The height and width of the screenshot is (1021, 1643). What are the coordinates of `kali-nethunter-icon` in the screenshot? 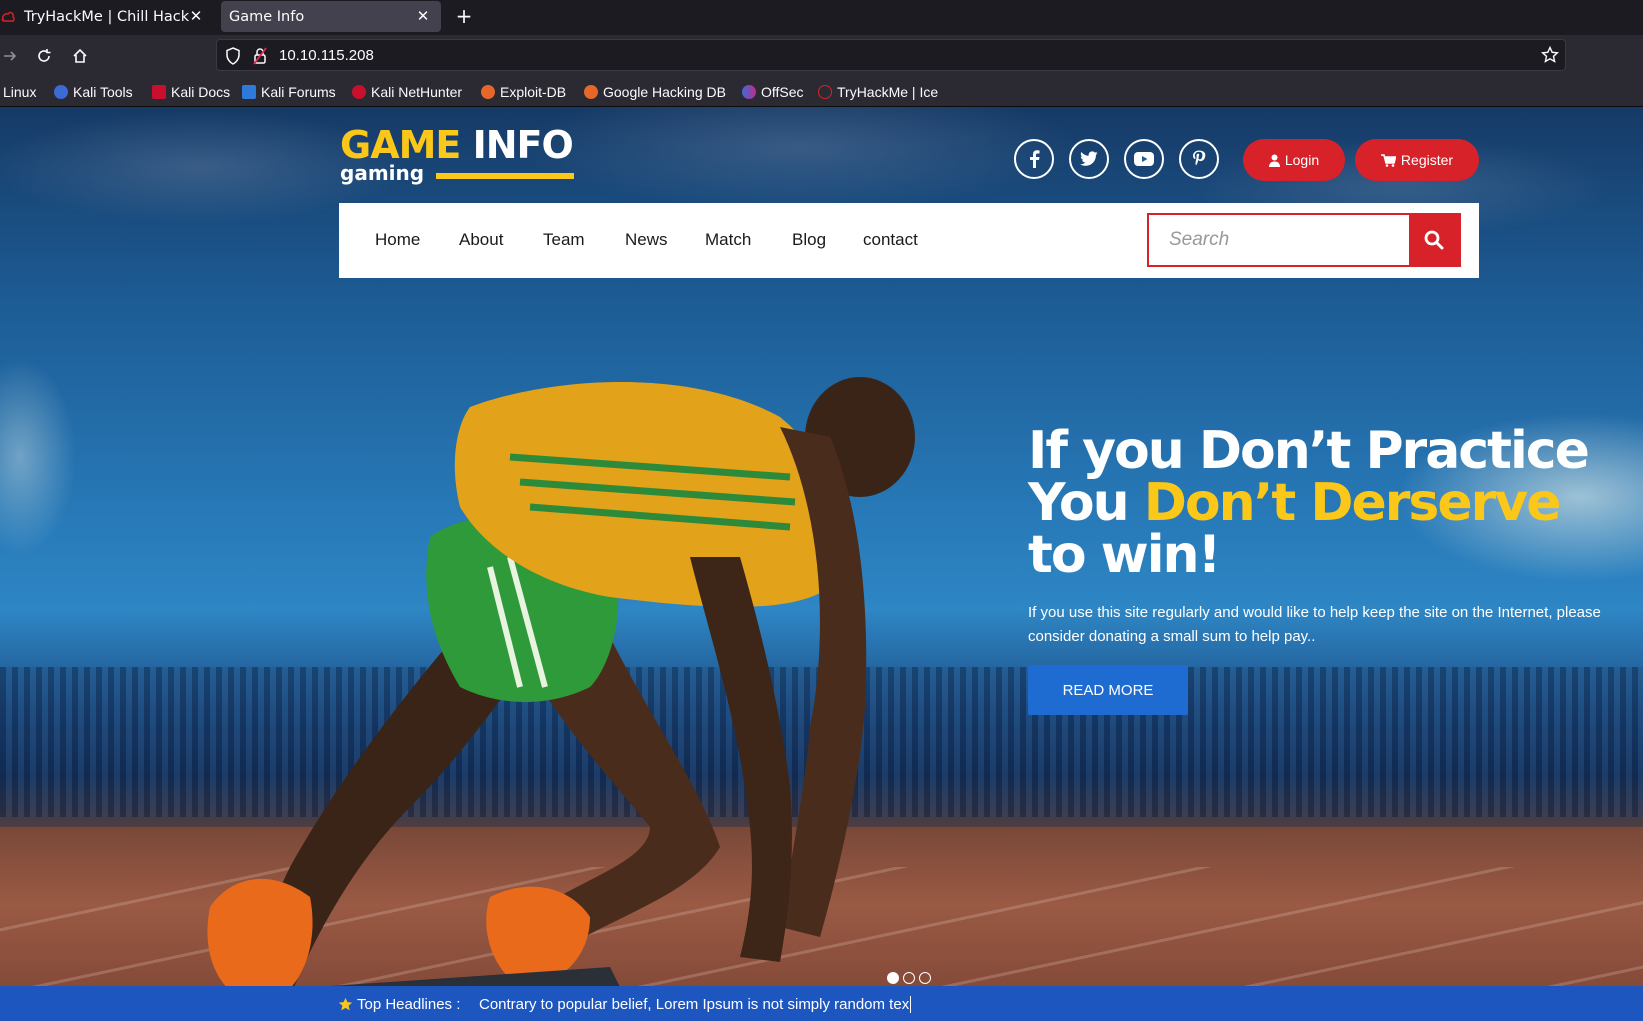 It's located at (359, 92).